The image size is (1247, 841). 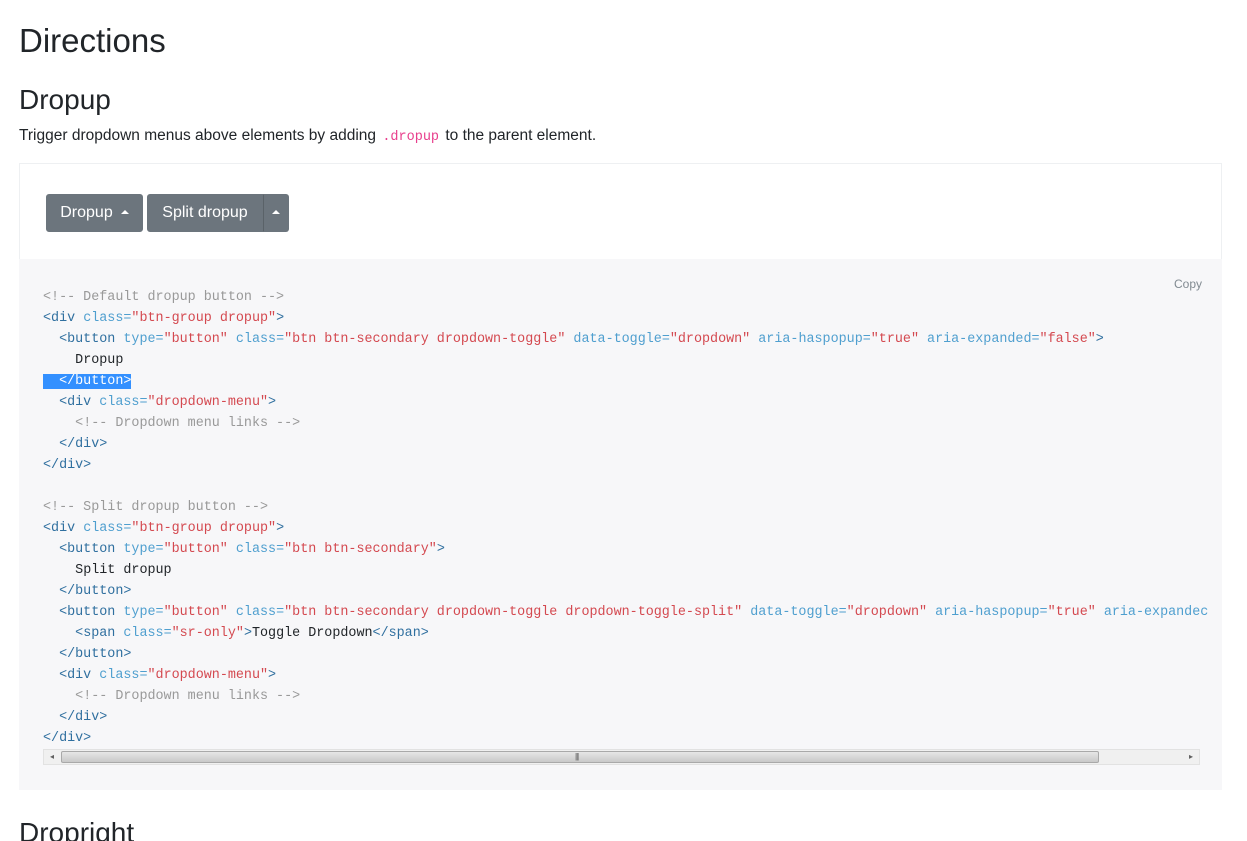 What do you see at coordinates (99, 360) in the screenshot?
I see `code-line: Dropup` at bounding box center [99, 360].